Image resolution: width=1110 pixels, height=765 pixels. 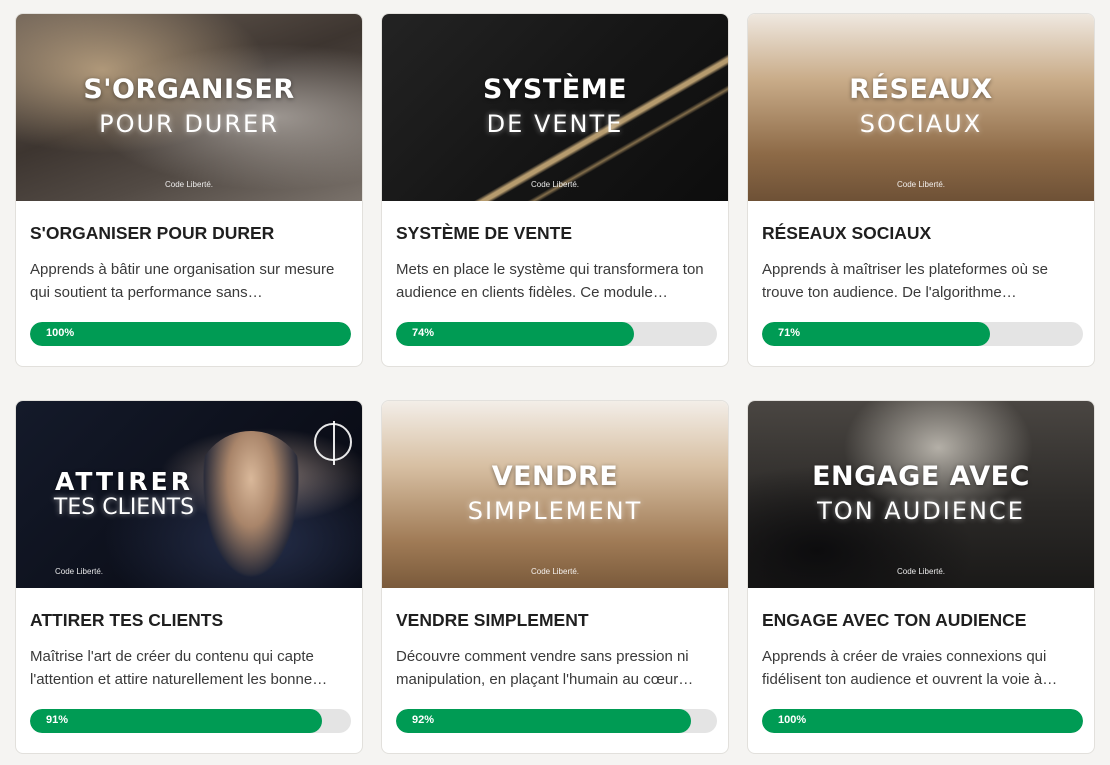 I want to click on thumbnail-subtitle: SOCIAUX, so click(x=921, y=124).